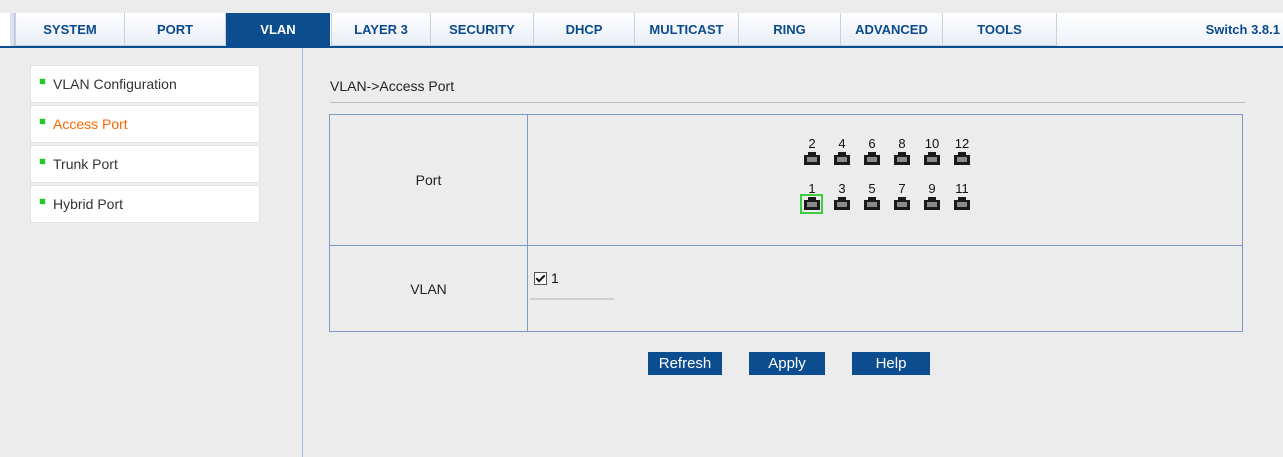  Describe the element at coordinates (555, 278) in the screenshot. I see `vlan-option-label: 1` at that location.